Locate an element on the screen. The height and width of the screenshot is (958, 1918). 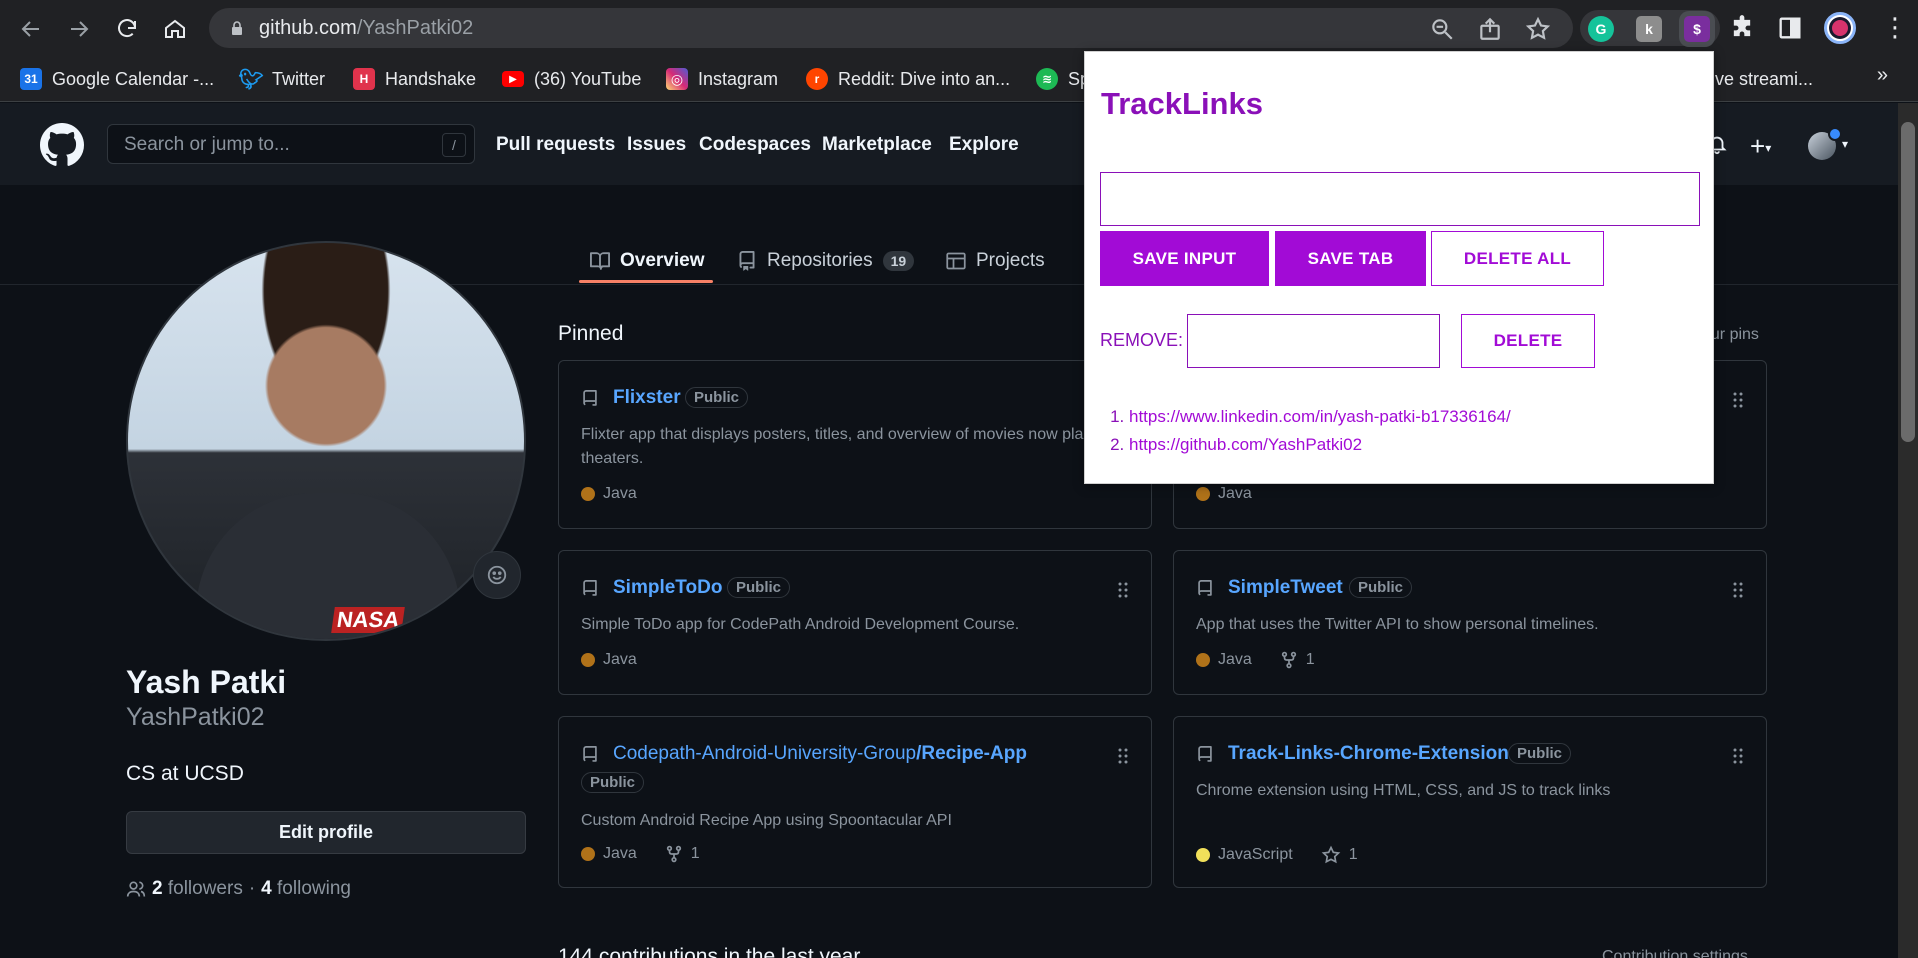
set-status-button is located at coordinates (497, 575).